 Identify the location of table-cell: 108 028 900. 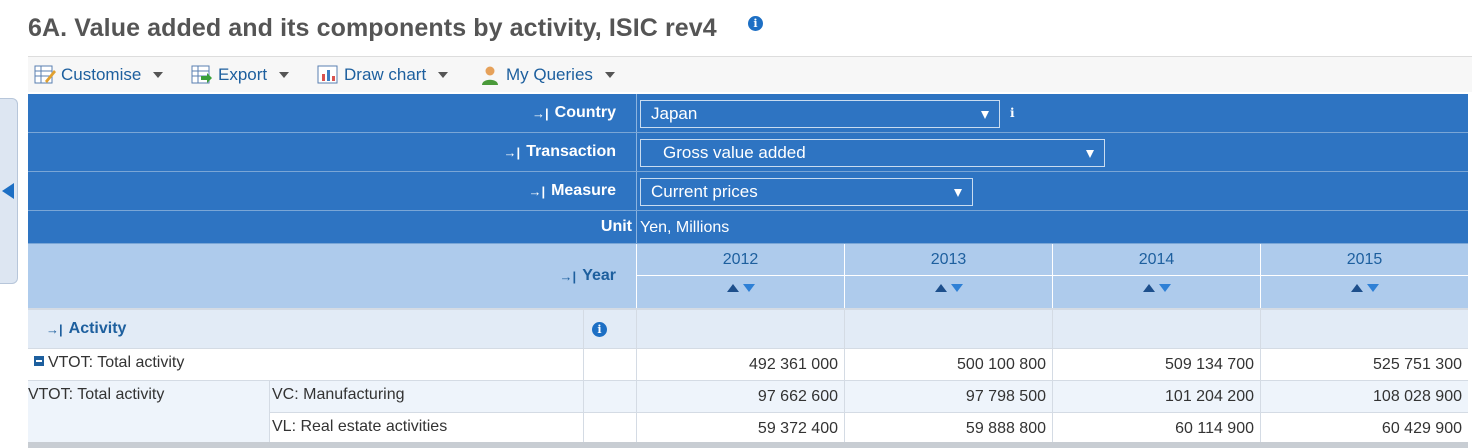
(1364, 397).